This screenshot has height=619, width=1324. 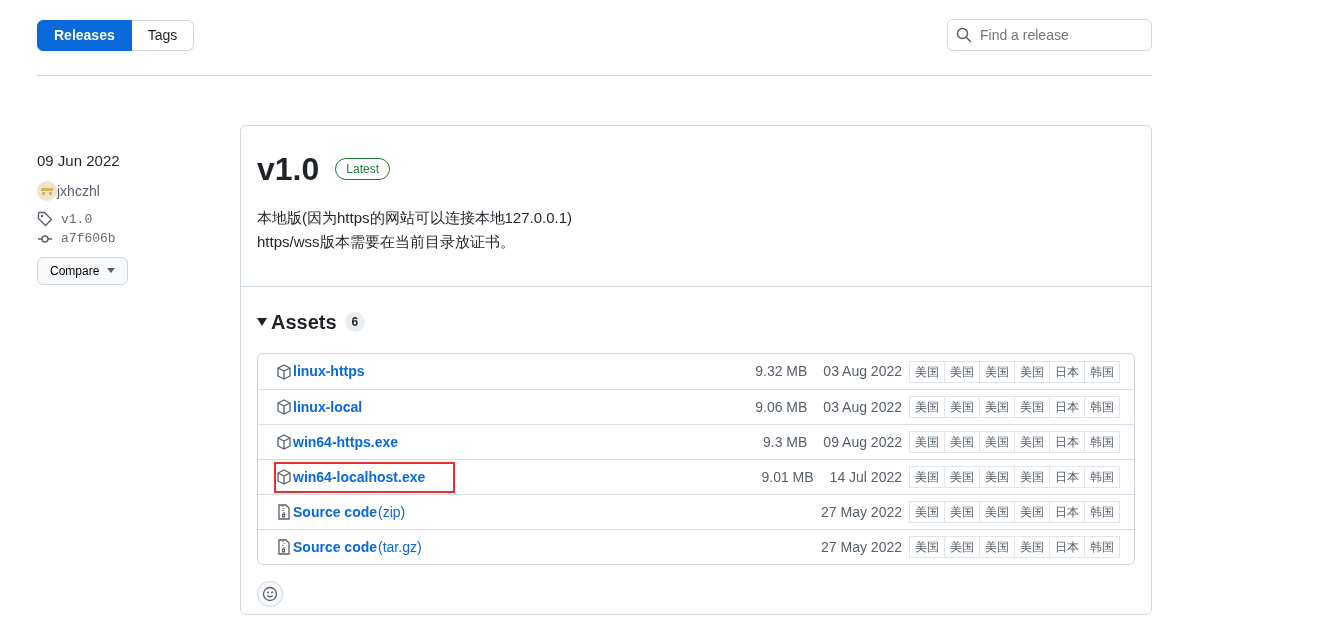 What do you see at coordinates (163, 35) in the screenshot?
I see `tab: Tags` at bounding box center [163, 35].